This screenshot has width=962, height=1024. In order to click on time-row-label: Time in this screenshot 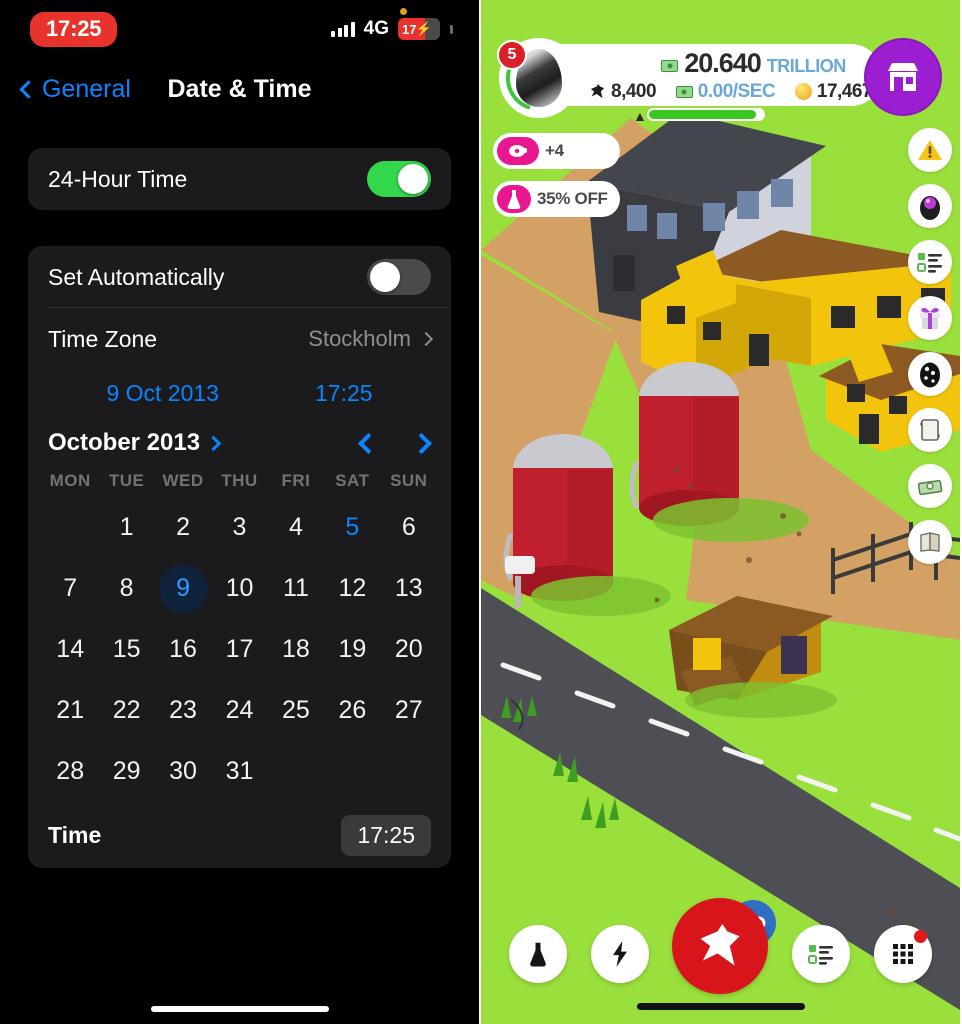, I will do `click(75, 834)`.